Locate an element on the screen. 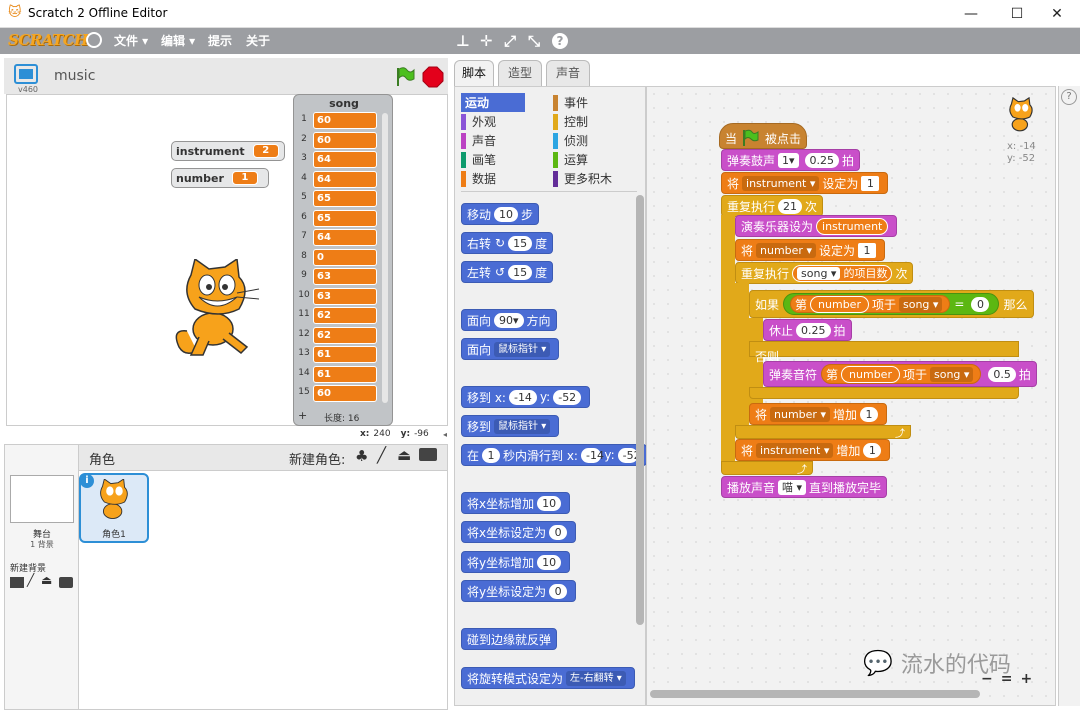  block-play-sound-until-done: 播放声音喵 ▾ 直到播放完毕 is located at coordinates (804, 487).